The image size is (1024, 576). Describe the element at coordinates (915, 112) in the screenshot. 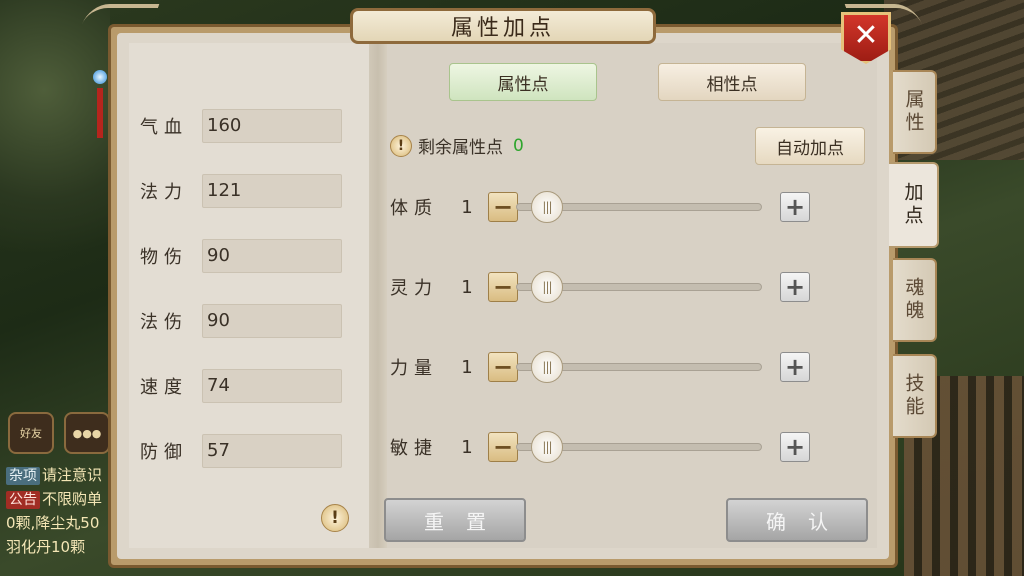

I see `side-tab-attributes: 属性` at that location.